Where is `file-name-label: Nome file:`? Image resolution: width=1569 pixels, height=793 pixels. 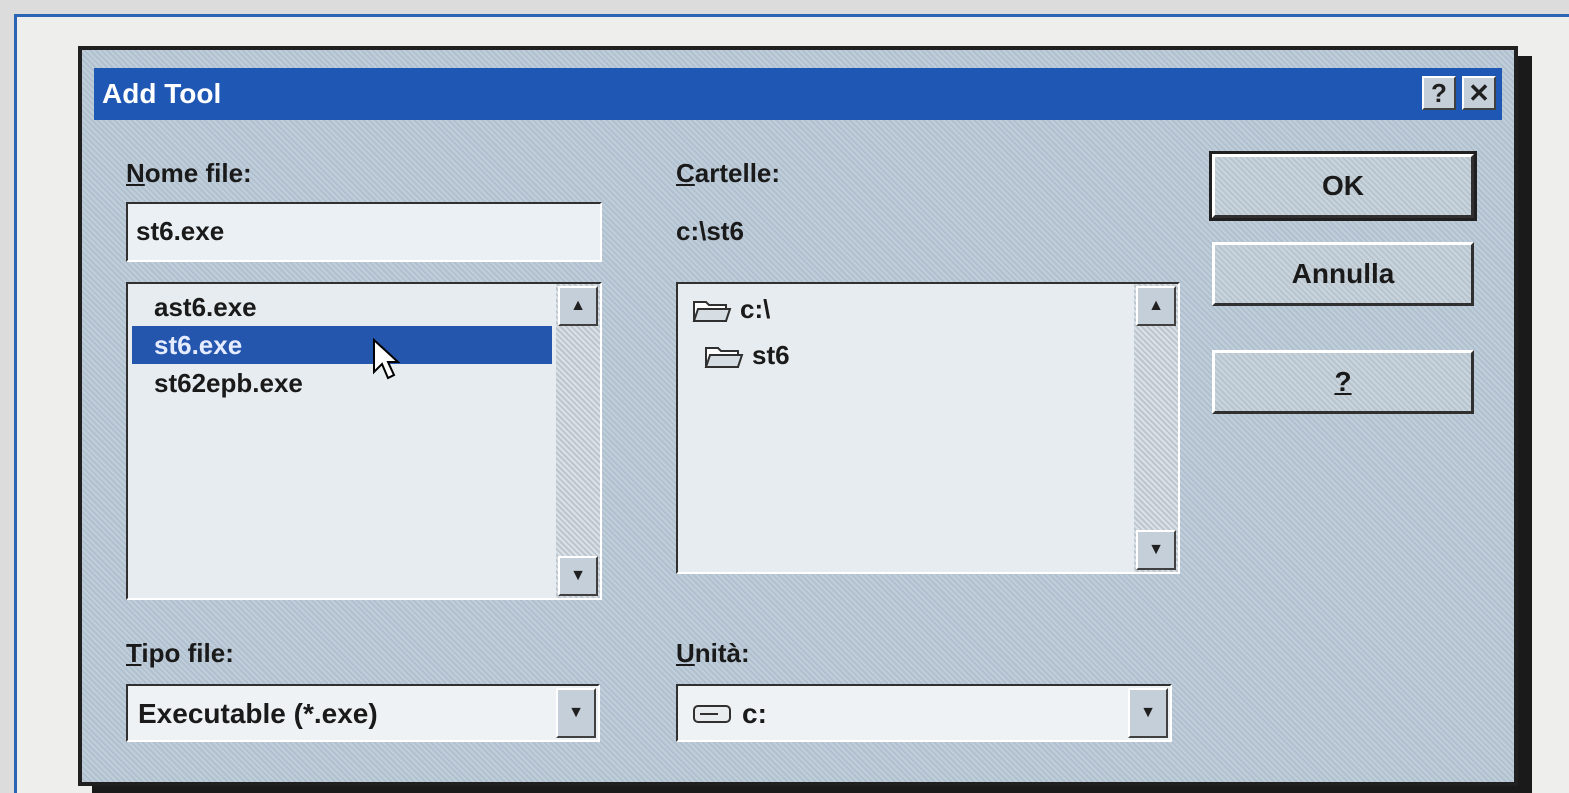
file-name-label: Nome file: is located at coordinates (189, 173).